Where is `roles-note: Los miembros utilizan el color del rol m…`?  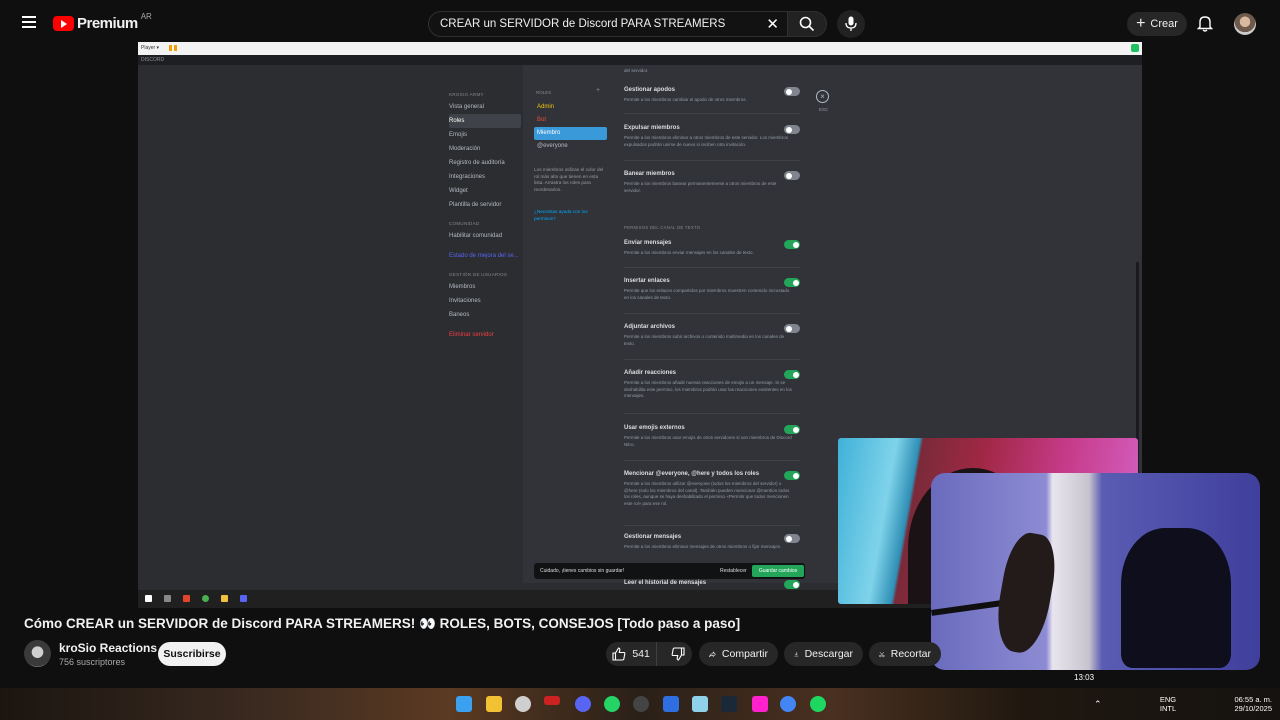 roles-note: Los miembros utilizan el color del rol m… is located at coordinates (569, 179).